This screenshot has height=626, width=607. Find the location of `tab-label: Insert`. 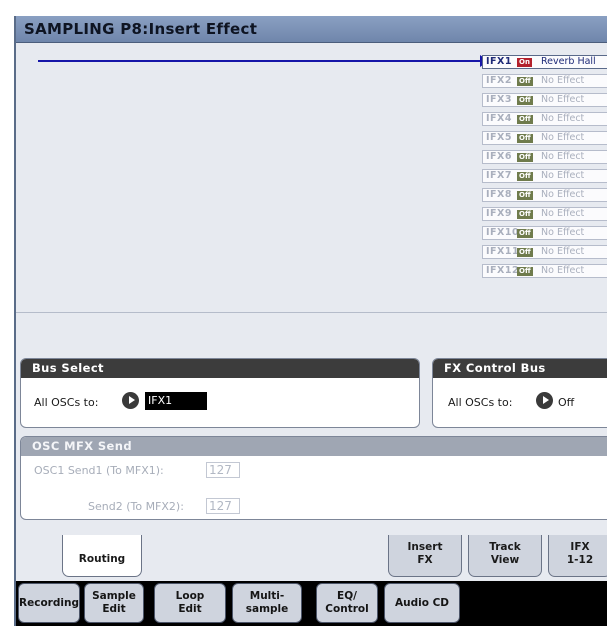

tab-label: Insert is located at coordinates (425, 547).